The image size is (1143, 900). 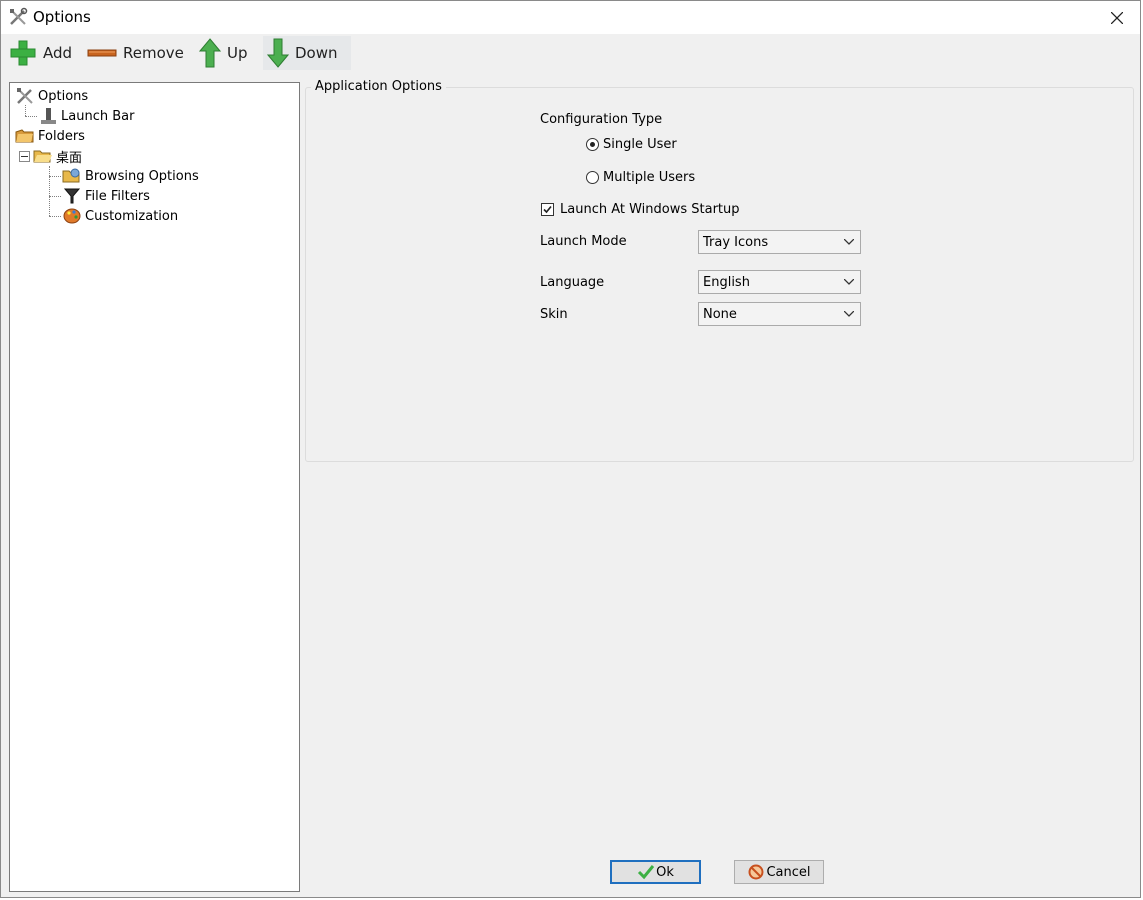 I want to click on arrow-up-icon, so click(x=210, y=53).